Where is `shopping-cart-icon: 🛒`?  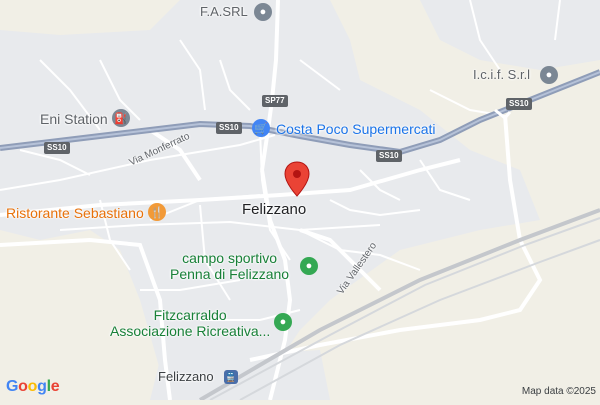 shopping-cart-icon: 🛒 is located at coordinates (261, 128).